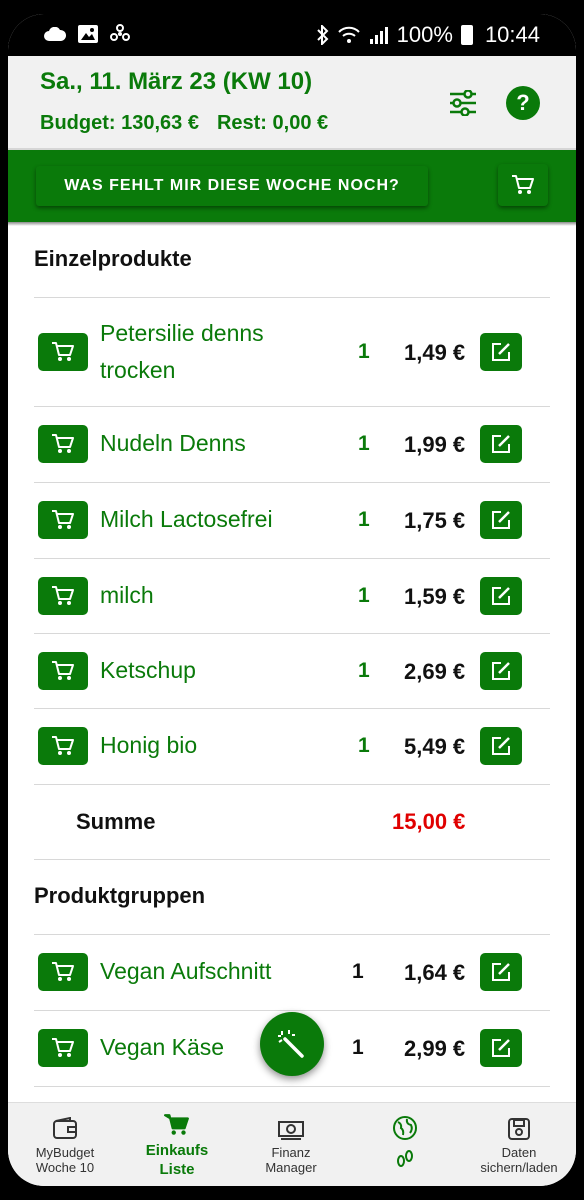  What do you see at coordinates (113, 258) in the screenshot?
I see `section-title-einzelprodukte: Einzelprodukte` at bounding box center [113, 258].